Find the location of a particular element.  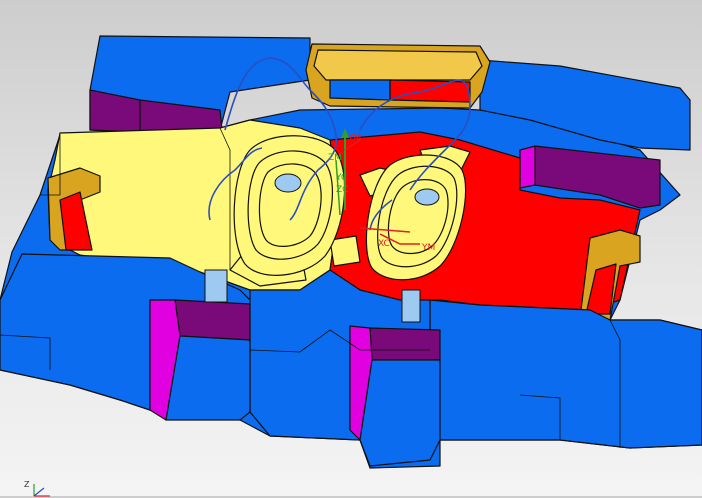

left-runner-stub is located at coordinates (216, 286).